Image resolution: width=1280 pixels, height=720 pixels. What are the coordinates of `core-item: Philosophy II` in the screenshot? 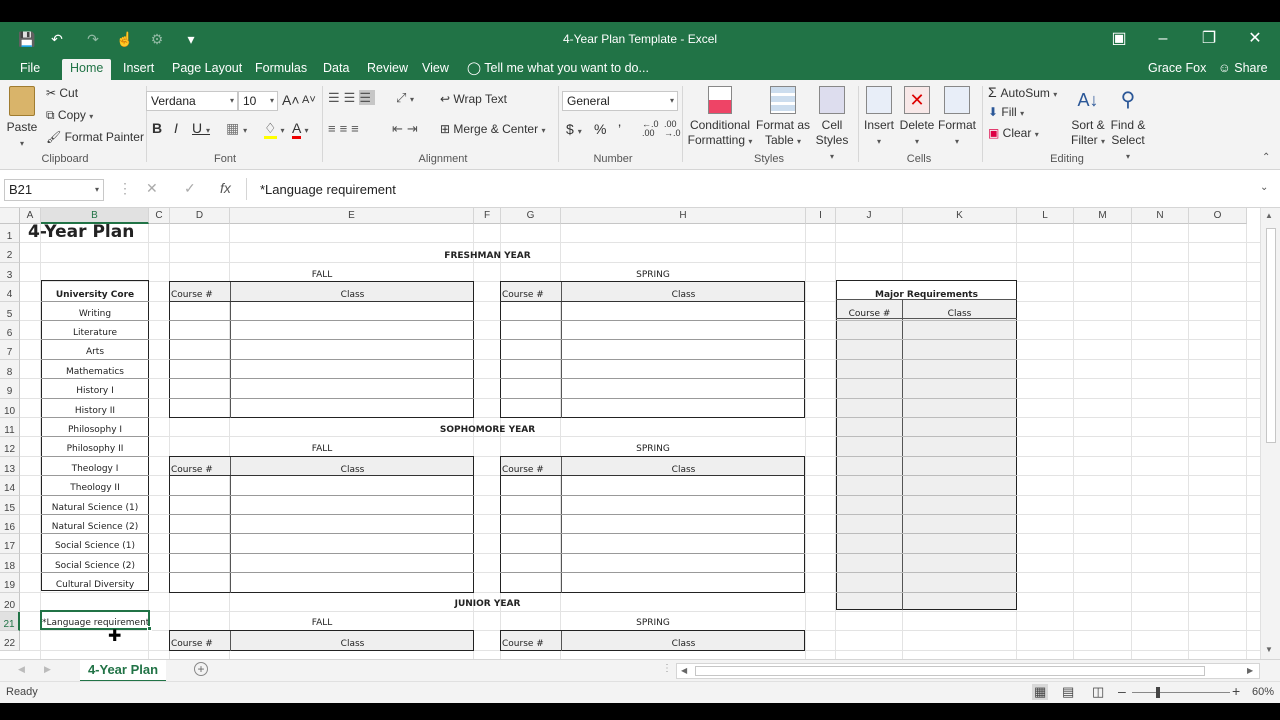 It's located at (95, 449).